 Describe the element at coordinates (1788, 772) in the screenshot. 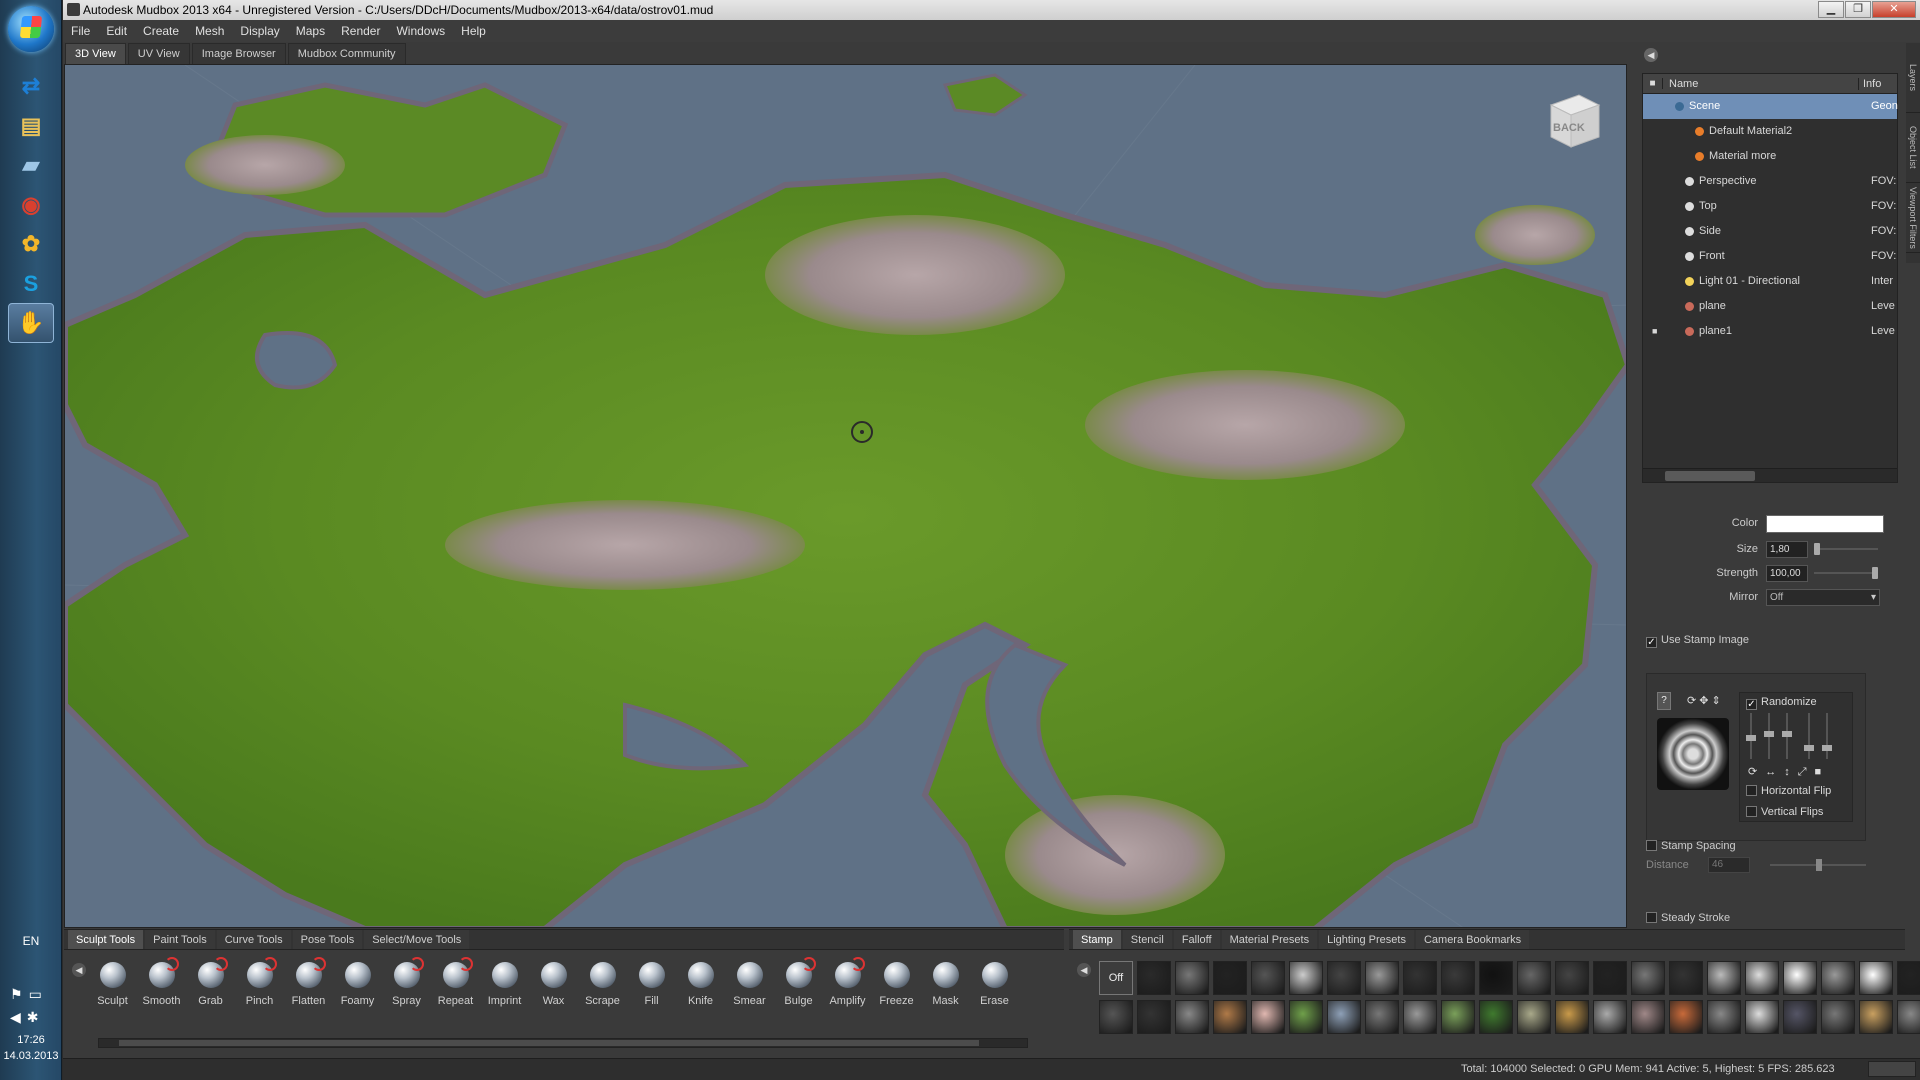

I see `random-axis-icons: ⟳↔↕⤢■` at that location.